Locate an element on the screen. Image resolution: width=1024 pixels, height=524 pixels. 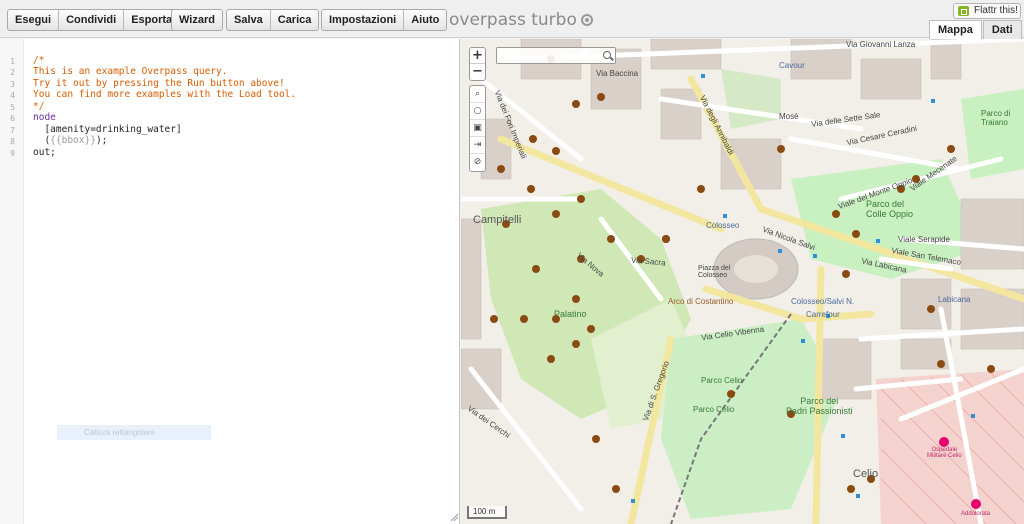
map-label: Mosè is located at coordinates (789, 116).